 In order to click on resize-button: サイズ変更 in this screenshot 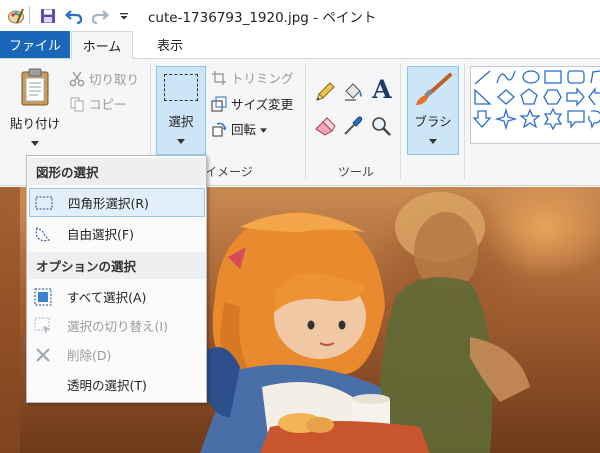, I will do `click(251, 103)`.